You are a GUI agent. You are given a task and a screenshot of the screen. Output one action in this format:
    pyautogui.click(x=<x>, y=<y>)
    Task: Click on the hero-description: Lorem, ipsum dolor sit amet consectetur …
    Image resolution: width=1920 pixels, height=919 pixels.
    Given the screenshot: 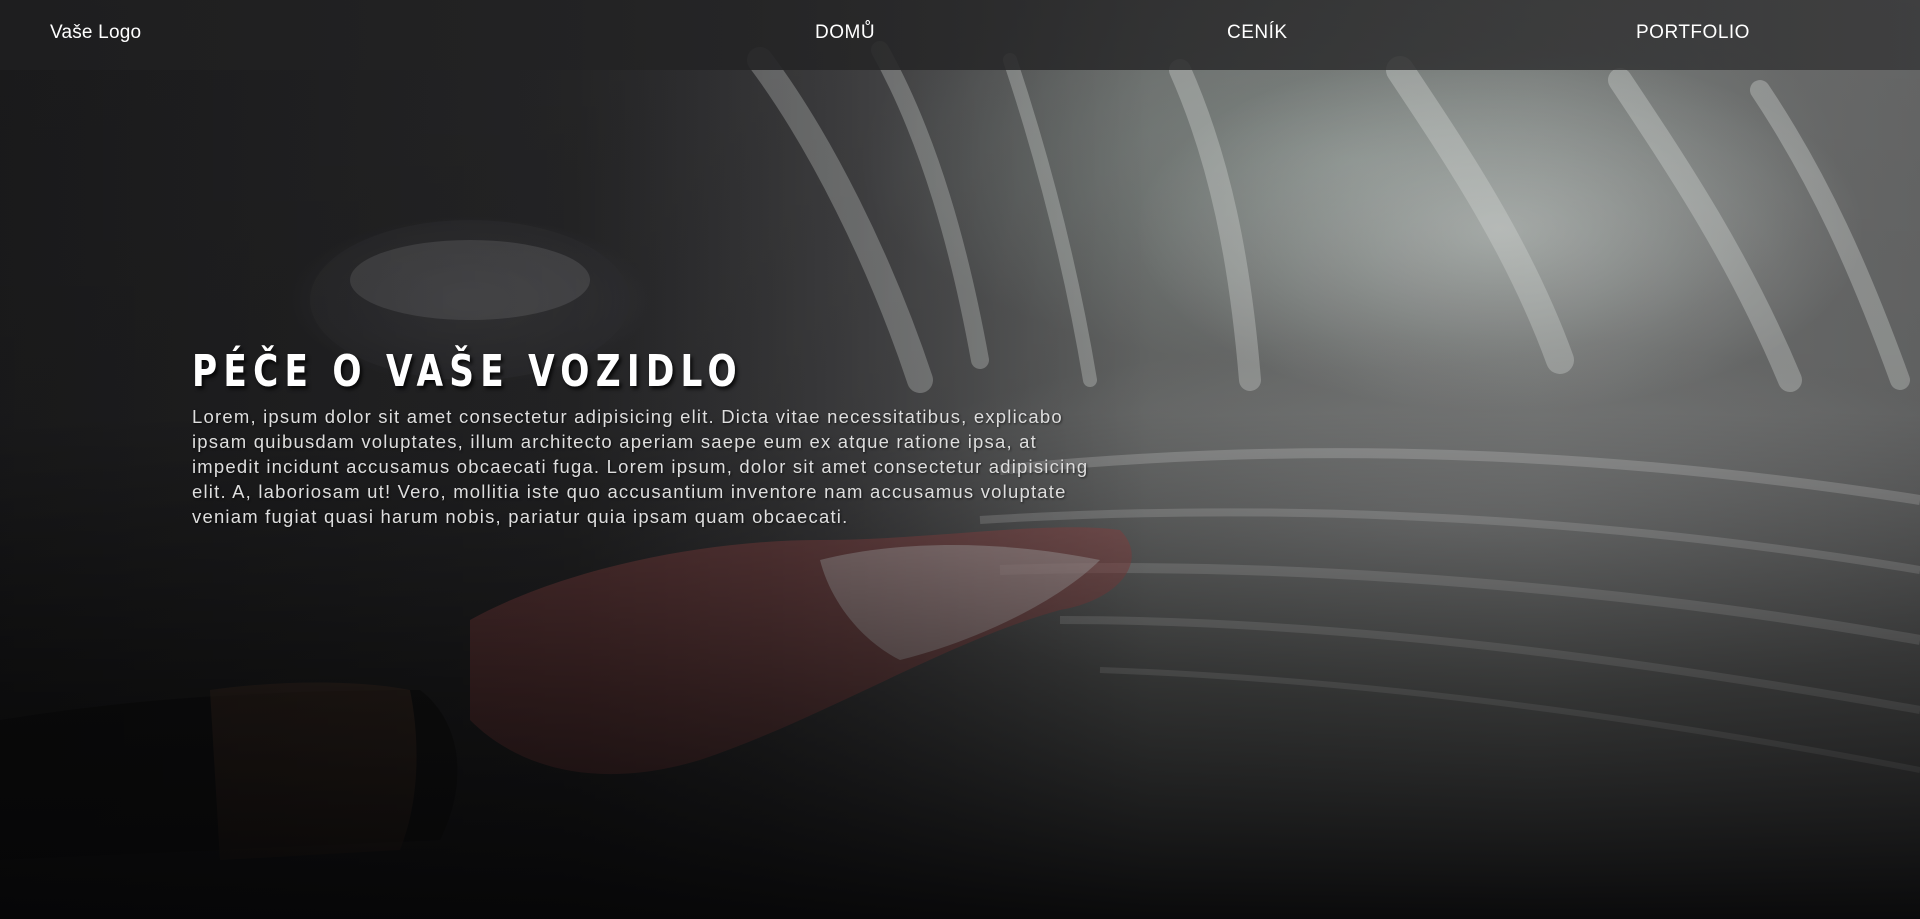 What is the action you would take?
    pyautogui.click(x=640, y=466)
    